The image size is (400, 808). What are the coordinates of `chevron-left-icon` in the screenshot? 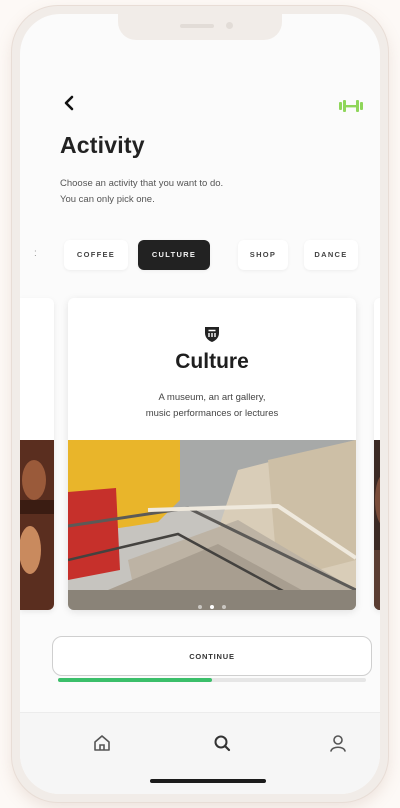 It's located at (69, 103).